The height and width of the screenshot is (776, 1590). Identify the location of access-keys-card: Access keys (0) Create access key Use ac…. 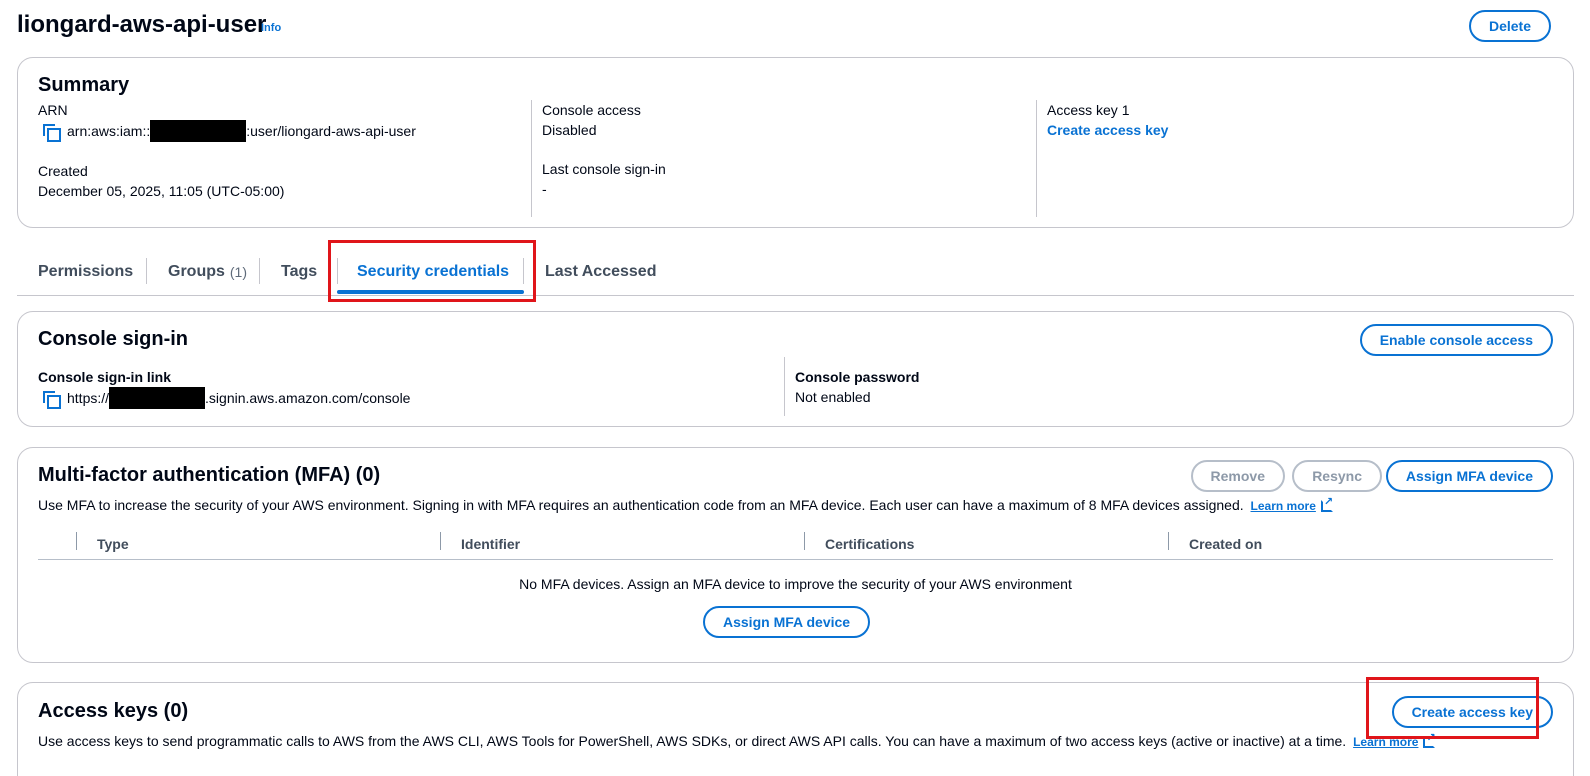
(795, 729).